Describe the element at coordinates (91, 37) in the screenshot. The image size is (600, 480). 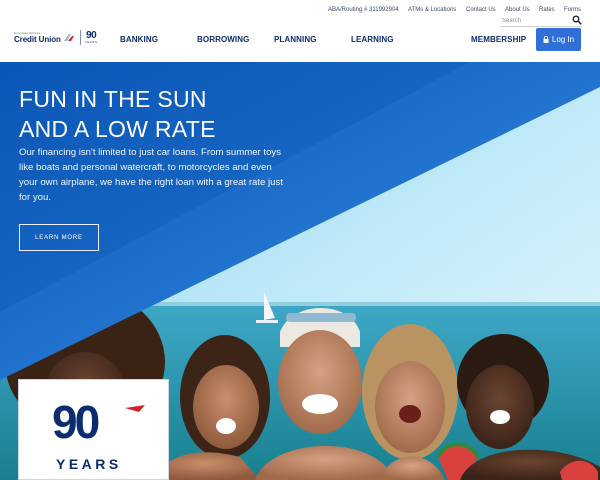
I see `logo-anniversary: 90 YEARS` at that location.